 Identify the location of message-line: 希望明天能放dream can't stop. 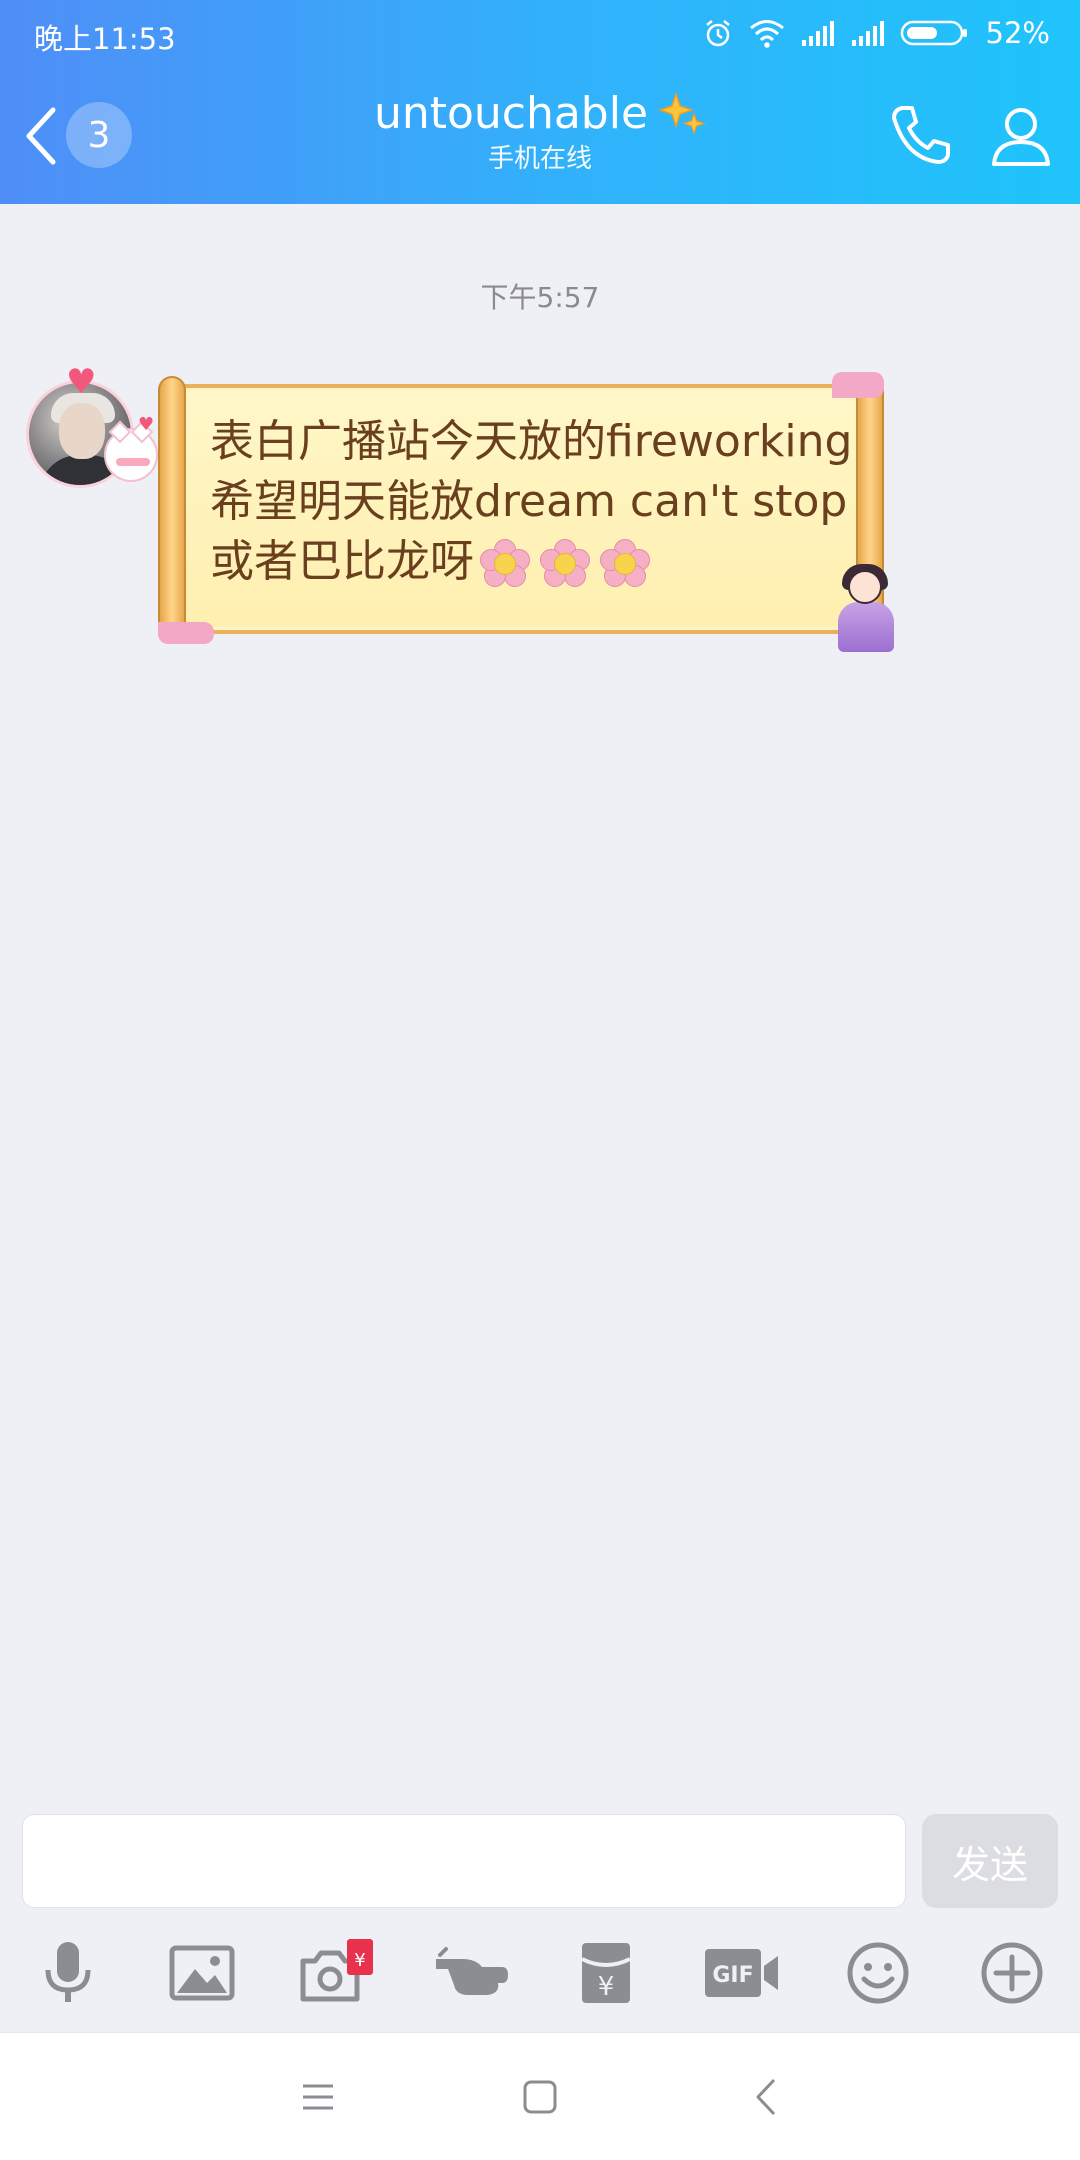
(529, 501).